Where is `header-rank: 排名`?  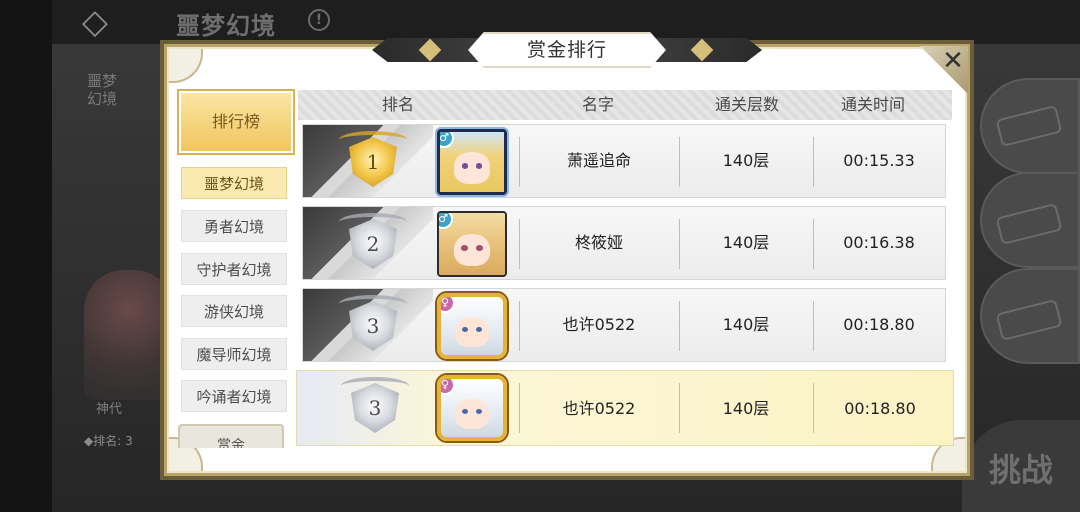
header-rank: 排名 is located at coordinates (397, 104).